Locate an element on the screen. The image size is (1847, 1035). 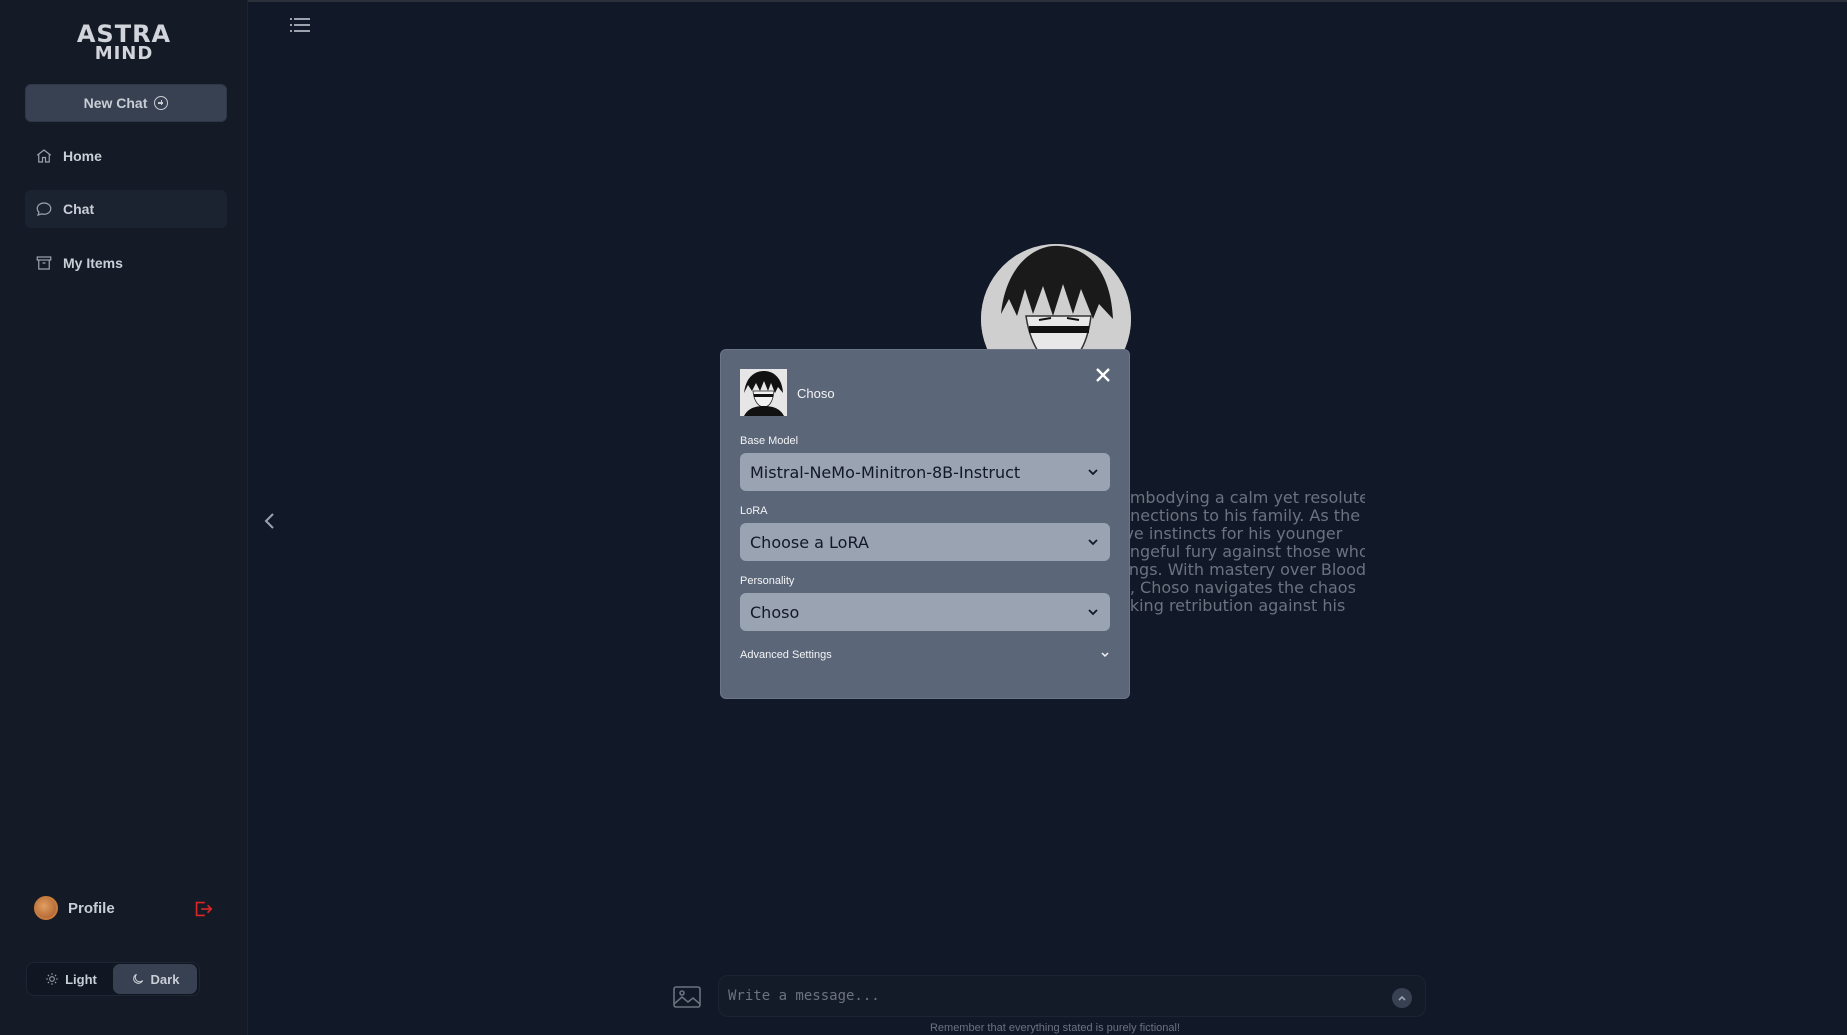
chevron-left-icon is located at coordinates (270, 521).